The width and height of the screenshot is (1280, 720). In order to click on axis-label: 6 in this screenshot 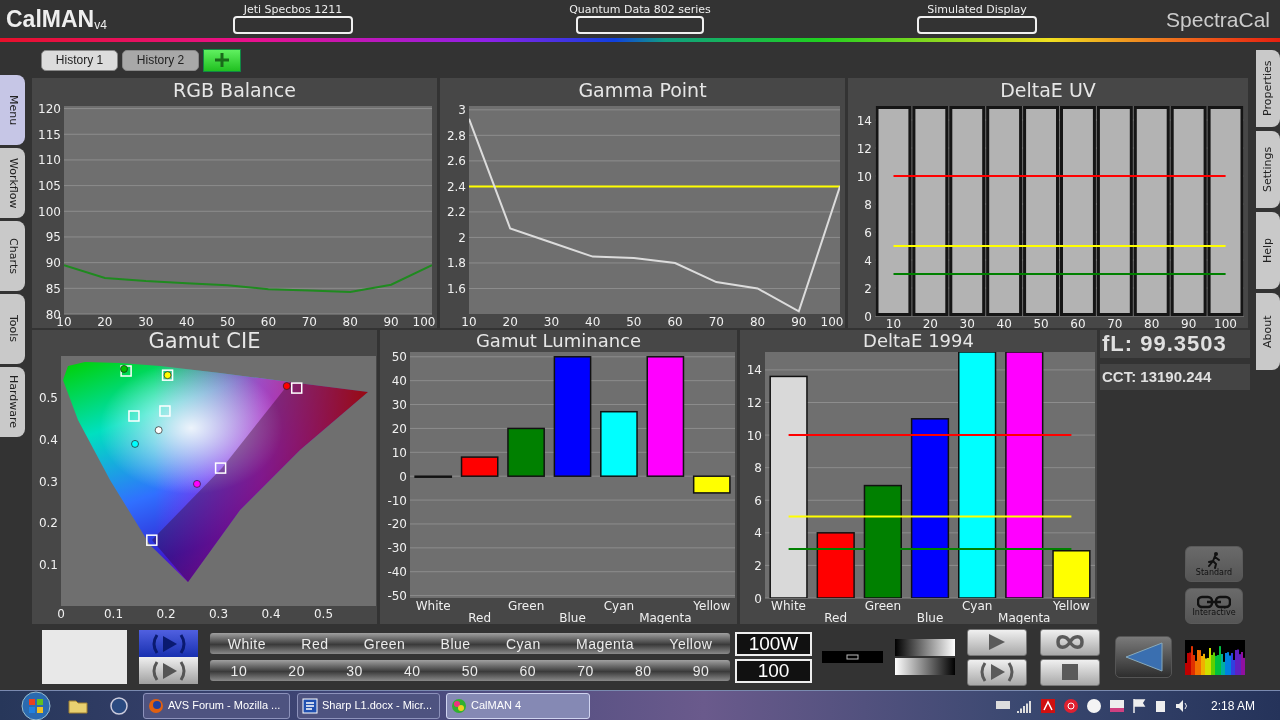, I will do `click(758, 500)`.